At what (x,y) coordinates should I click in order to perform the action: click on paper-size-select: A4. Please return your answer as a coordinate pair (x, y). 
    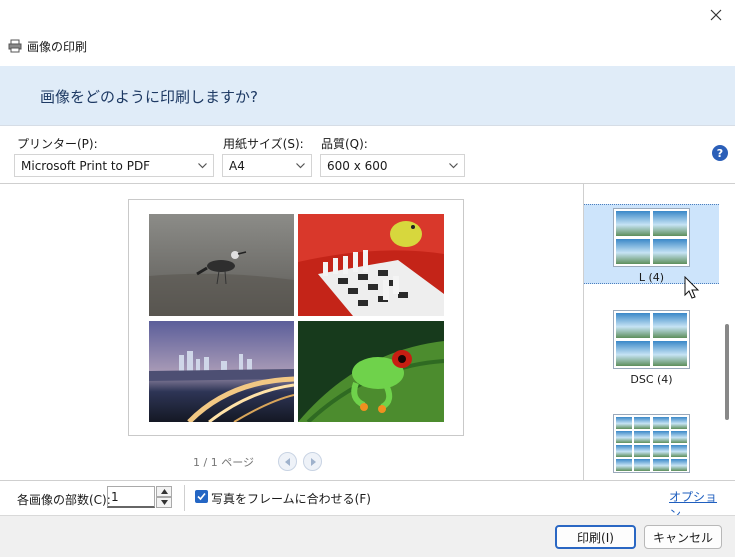
    Looking at the image, I should click on (267, 165).